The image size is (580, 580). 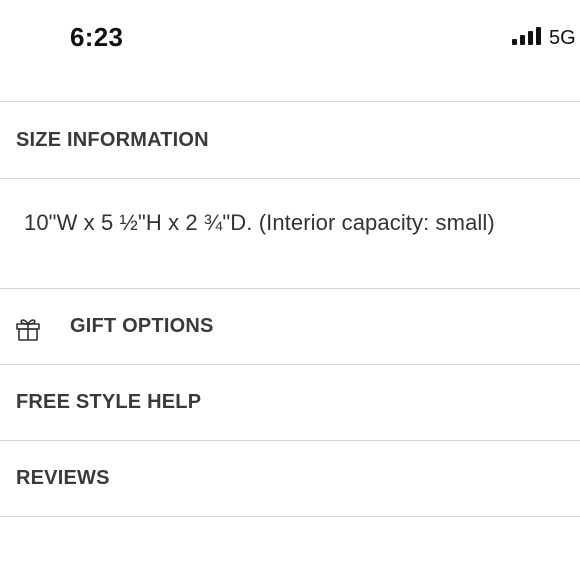 I want to click on section-free-style-help: FREE STYLE HELP, so click(x=290, y=402).